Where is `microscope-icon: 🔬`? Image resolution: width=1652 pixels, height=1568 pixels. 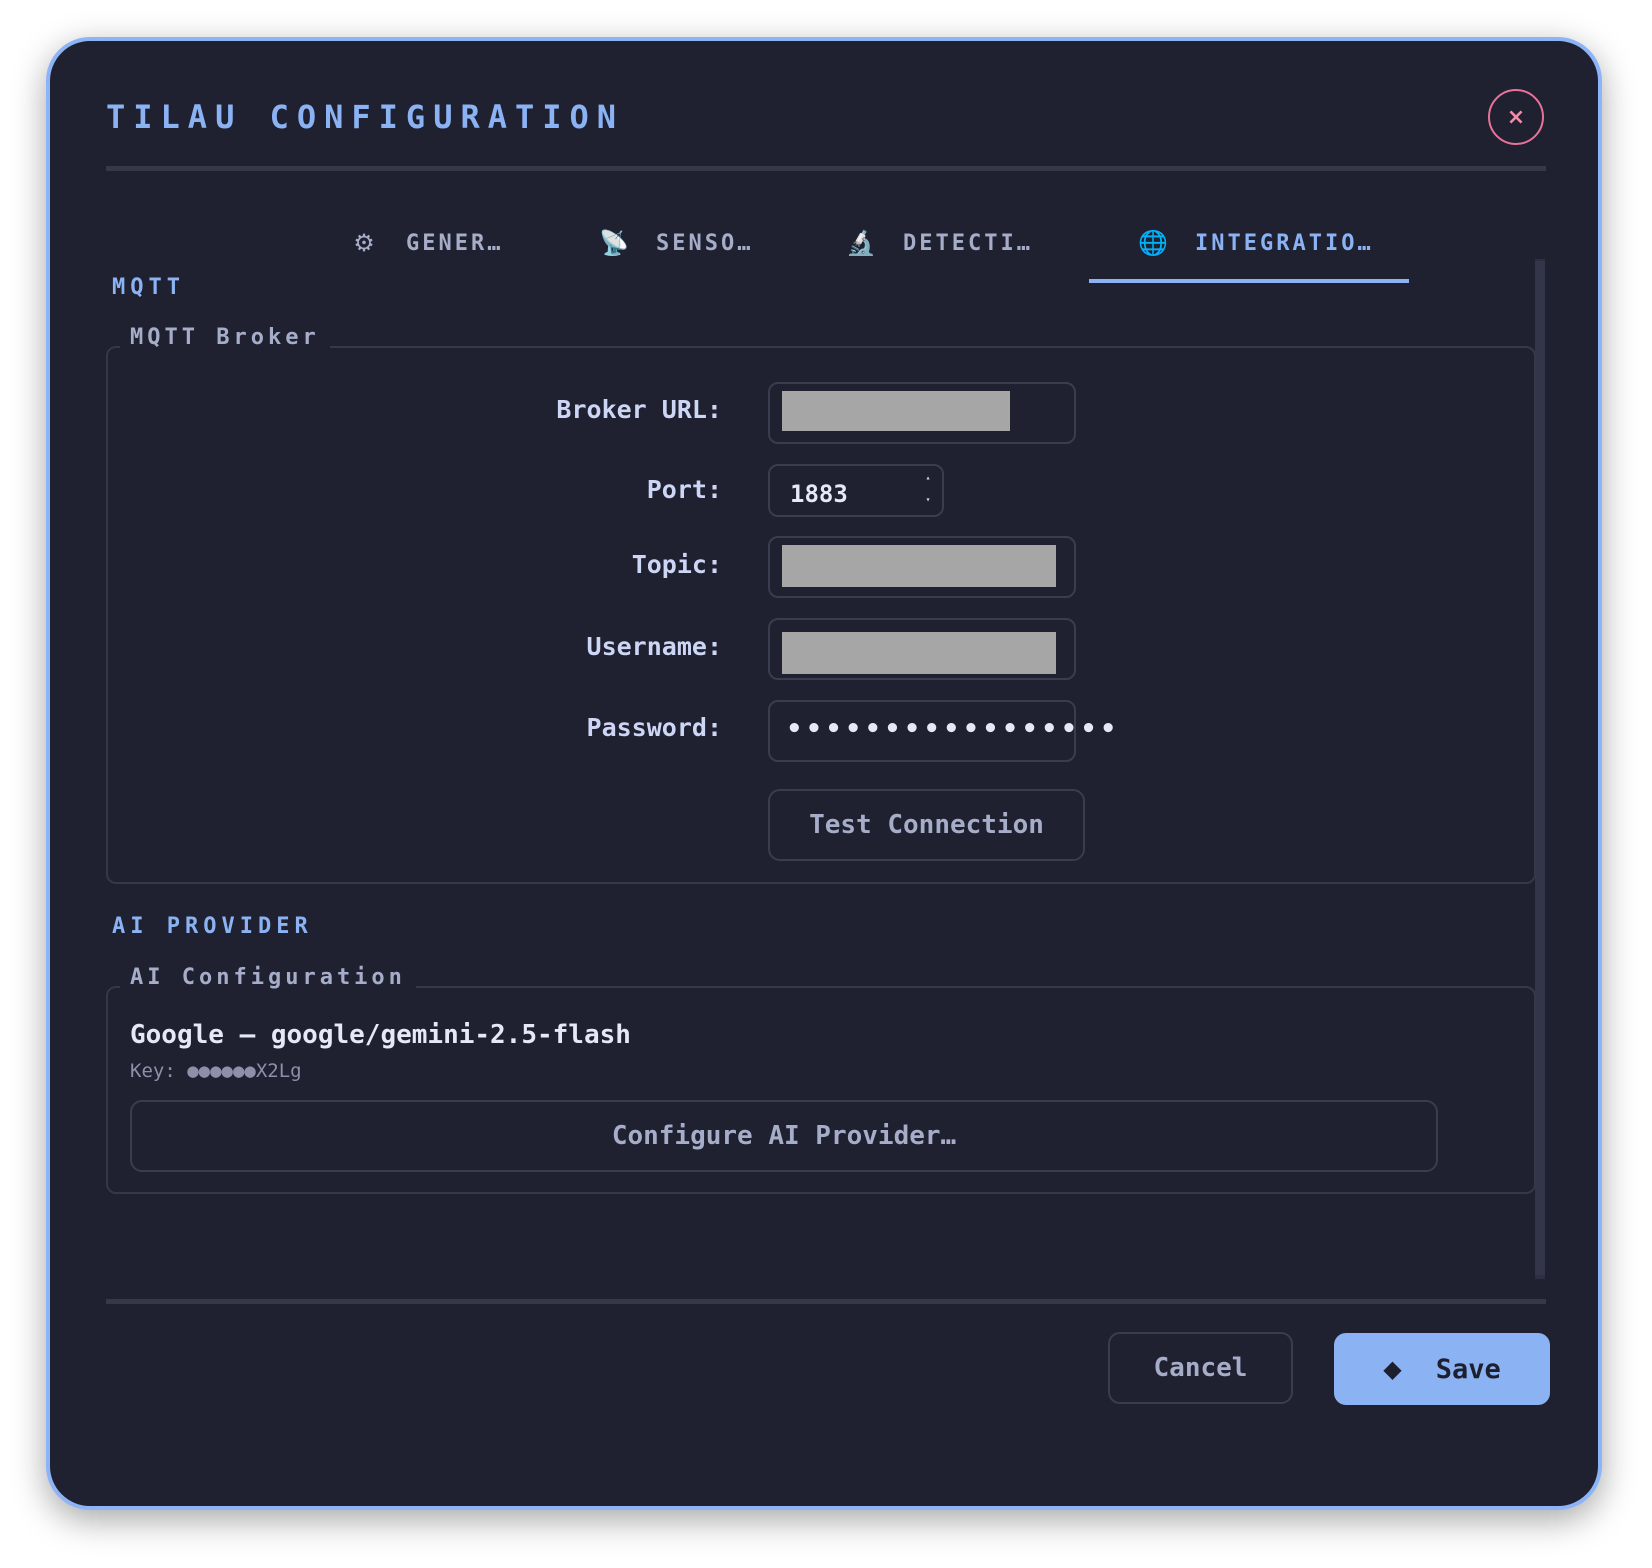
microscope-icon: 🔬 is located at coordinates (861, 243).